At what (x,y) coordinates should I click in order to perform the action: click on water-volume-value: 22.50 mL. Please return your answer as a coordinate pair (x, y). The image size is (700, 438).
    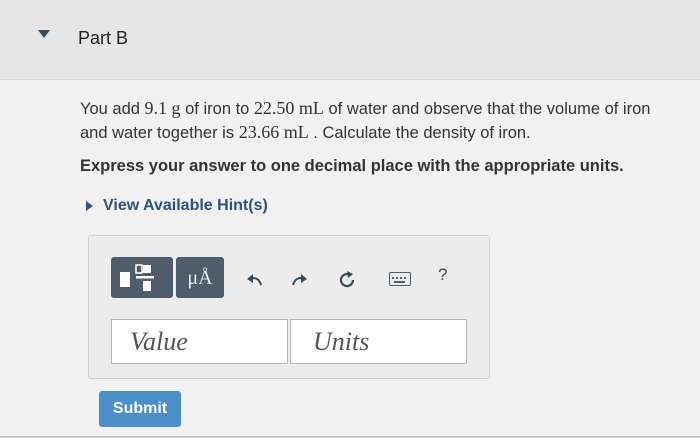
    Looking at the image, I should click on (288, 108).